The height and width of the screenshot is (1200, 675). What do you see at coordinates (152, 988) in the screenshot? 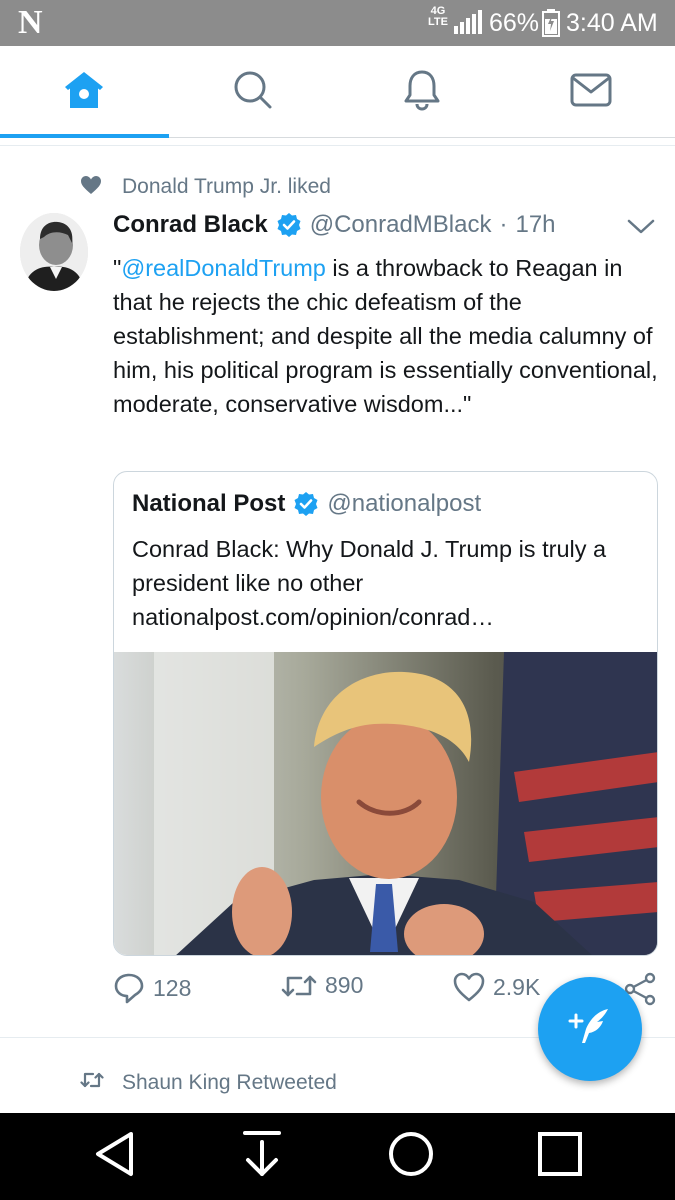
I see `reply-button: 128` at bounding box center [152, 988].